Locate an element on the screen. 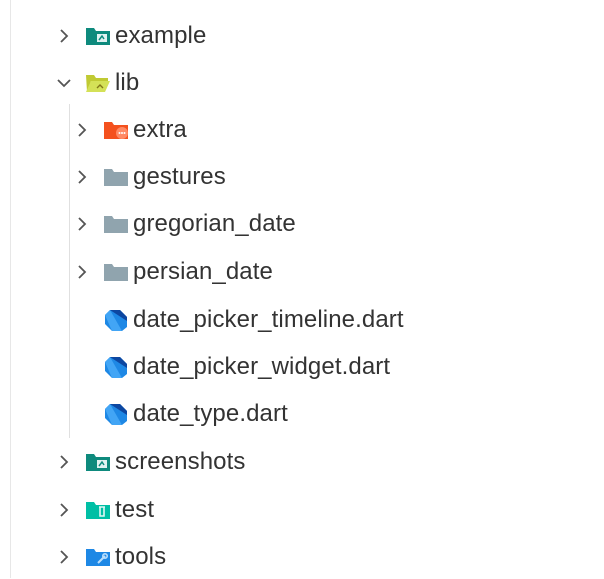 Image resolution: width=604 pixels, height=579 pixels. folder-lib-open-icon is located at coordinates (100, 83).